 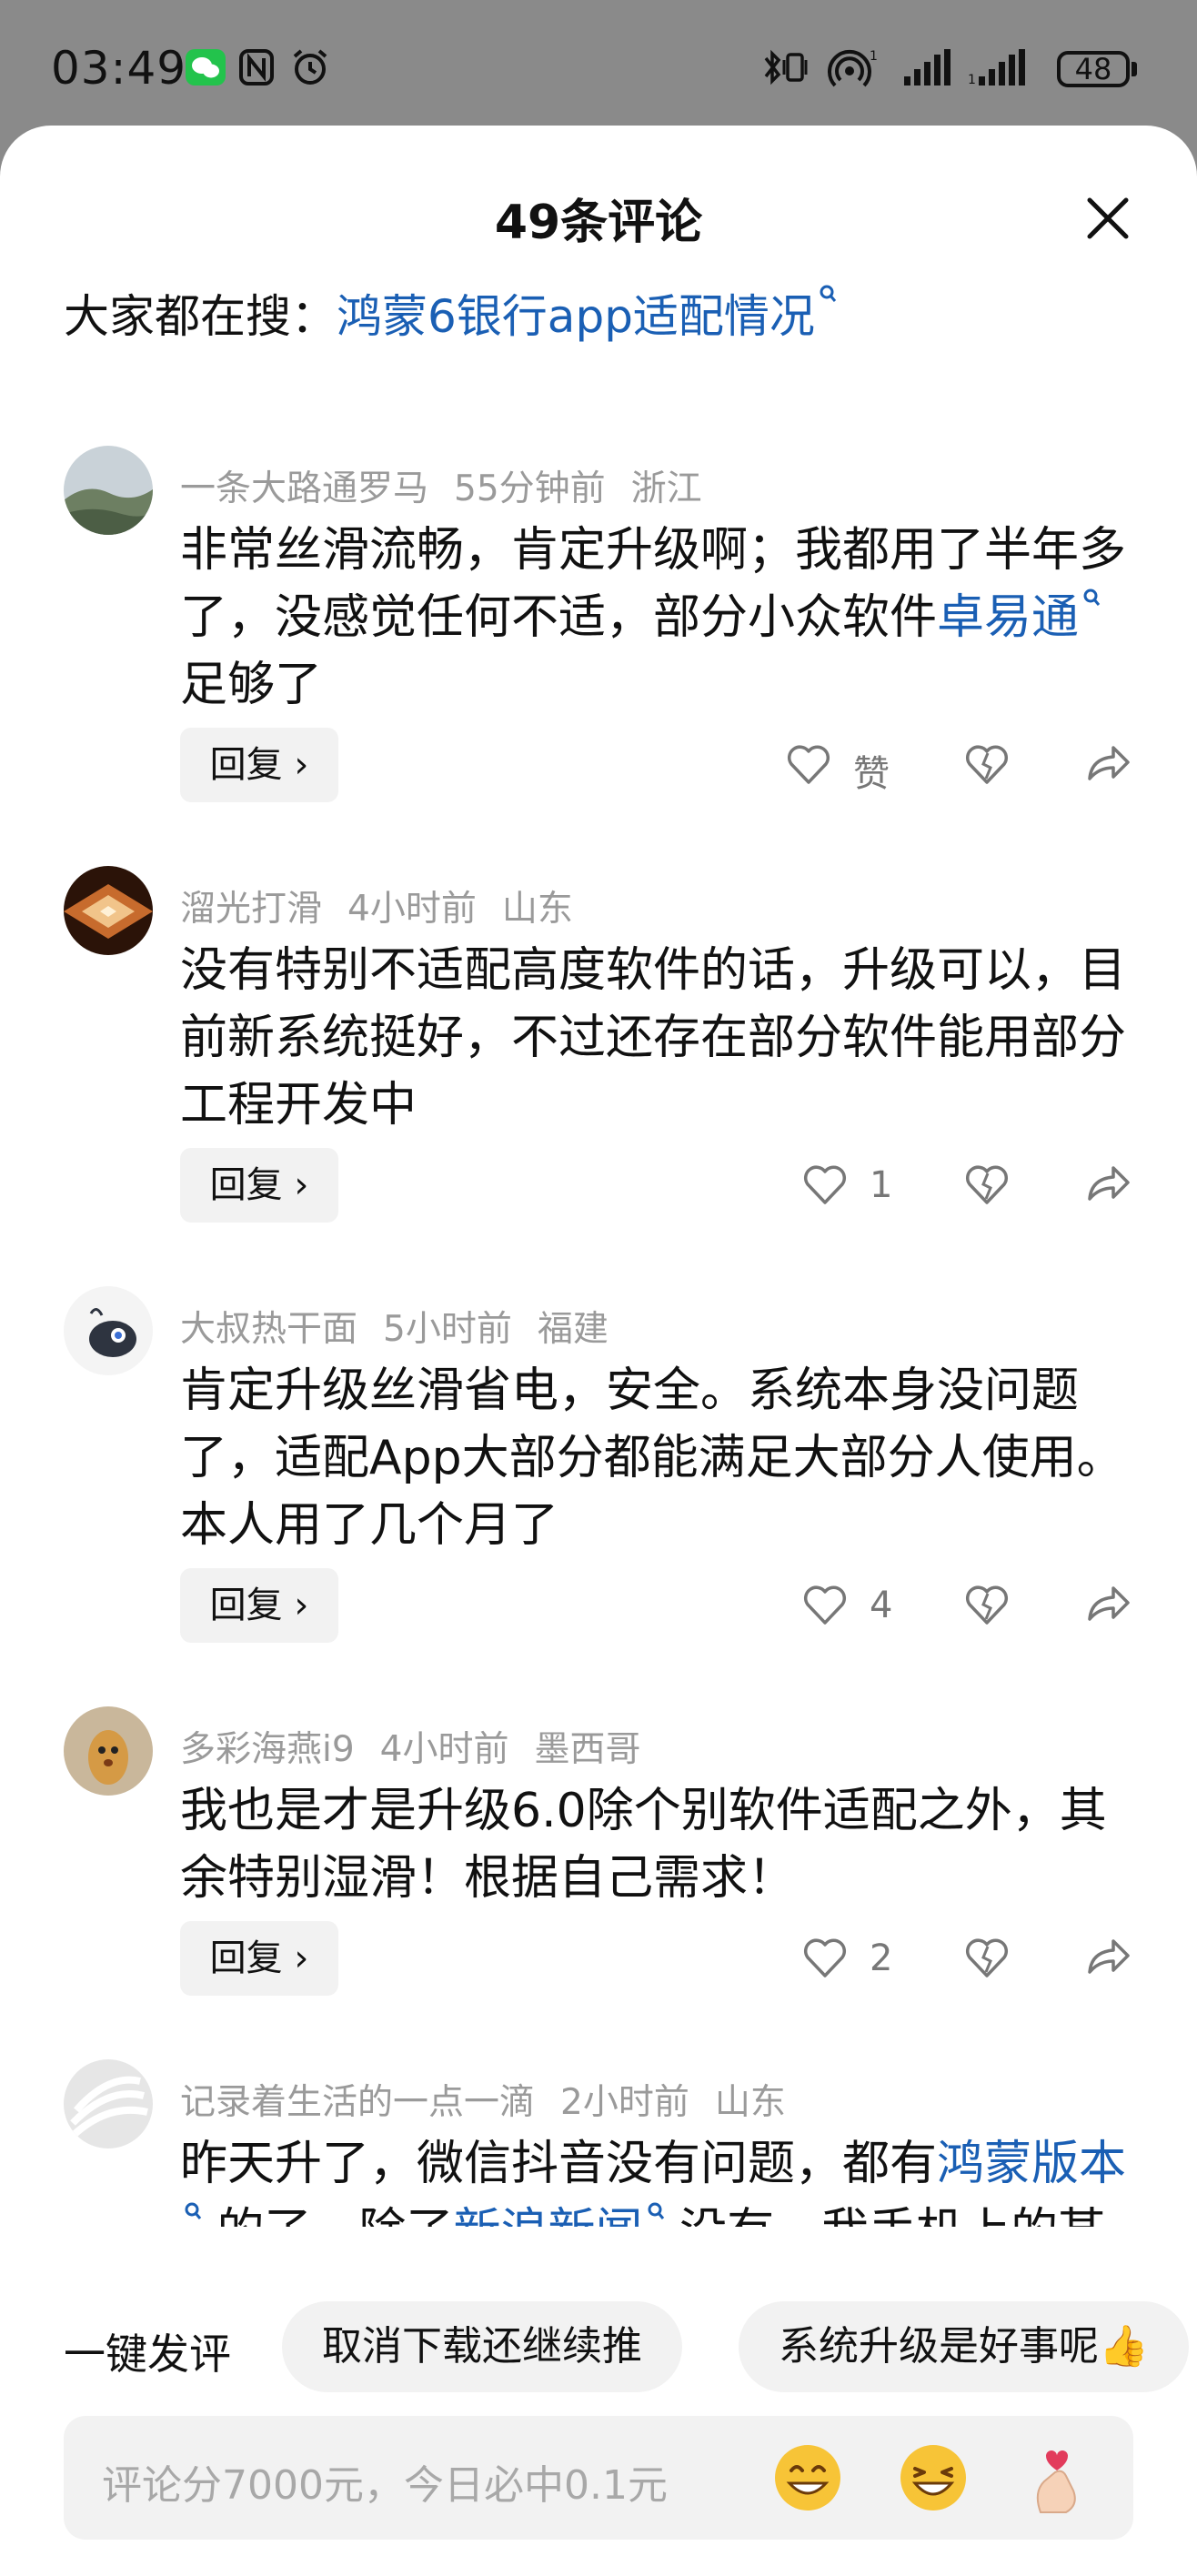 What do you see at coordinates (310, 67) in the screenshot?
I see `alarm-icon` at bounding box center [310, 67].